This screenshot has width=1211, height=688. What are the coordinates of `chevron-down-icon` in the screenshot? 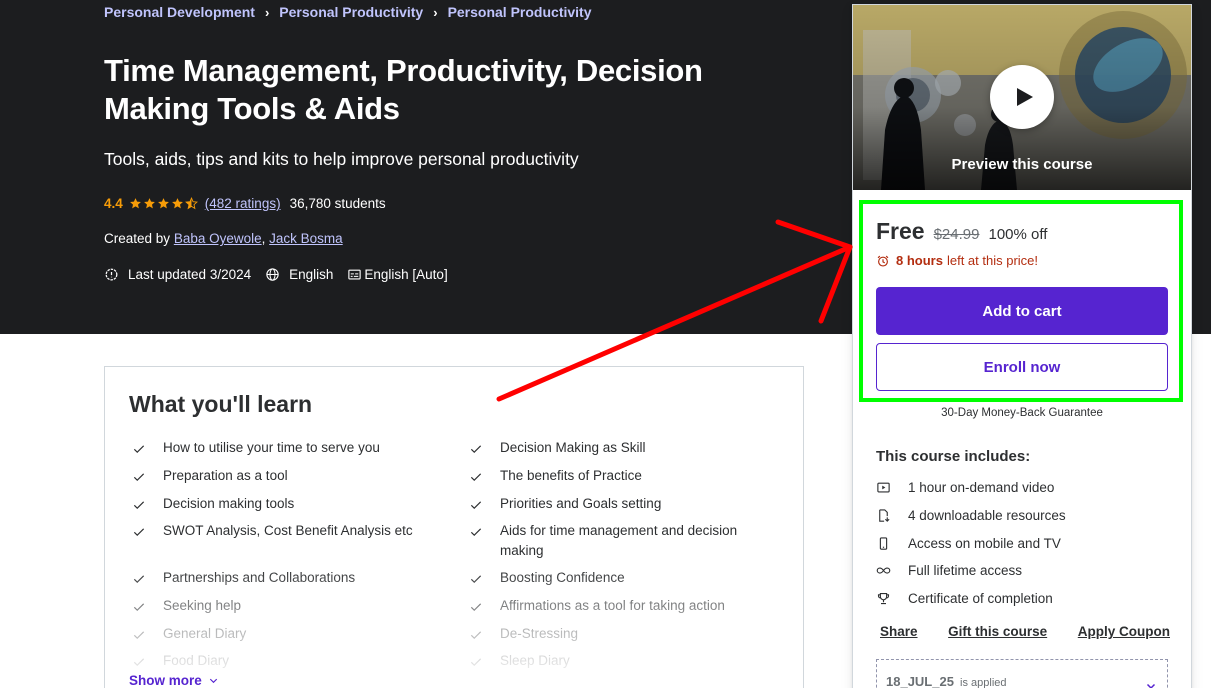 It's located at (213, 681).